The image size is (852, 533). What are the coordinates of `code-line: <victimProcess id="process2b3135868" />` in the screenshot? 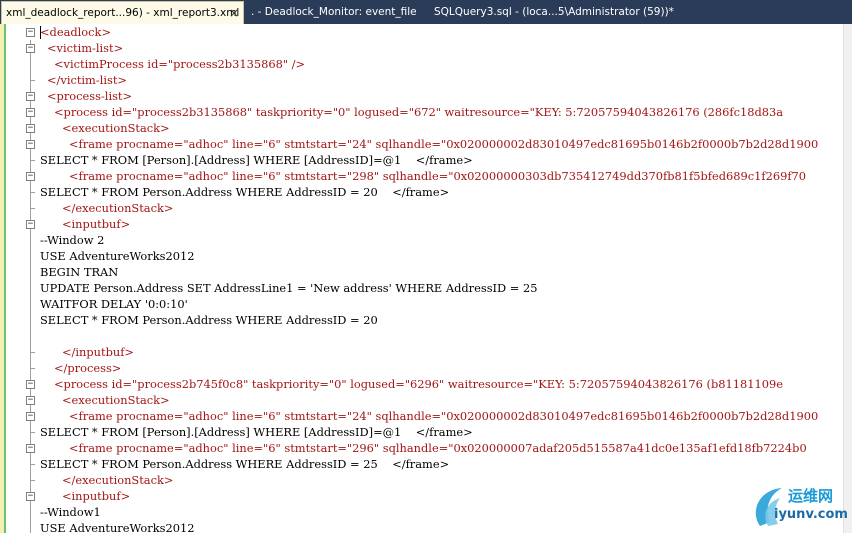 It's located at (421, 64).